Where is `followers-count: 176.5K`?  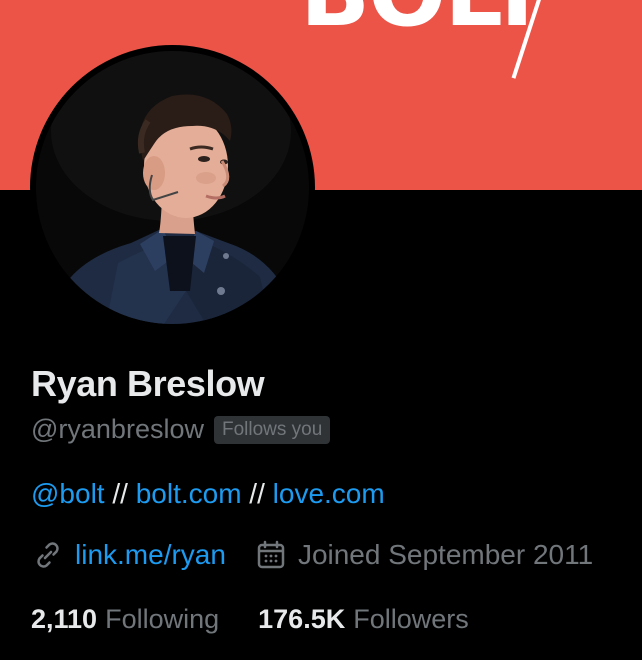 followers-count: 176.5K is located at coordinates (302, 619).